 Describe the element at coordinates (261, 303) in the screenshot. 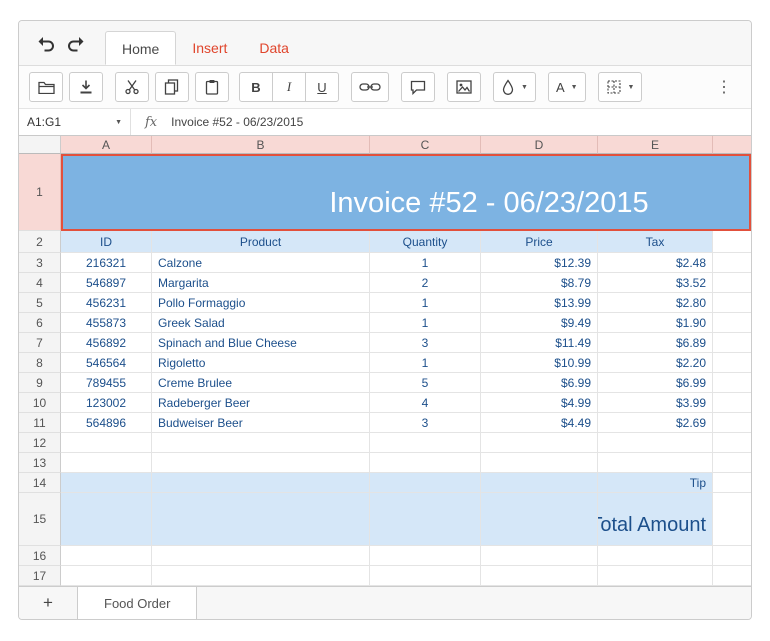

I see `data-cell: Pollo Formaggio` at that location.